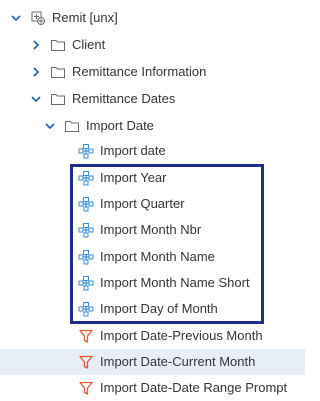  I want to click on tree-root-remit: Remit [unx], so click(152, 18).